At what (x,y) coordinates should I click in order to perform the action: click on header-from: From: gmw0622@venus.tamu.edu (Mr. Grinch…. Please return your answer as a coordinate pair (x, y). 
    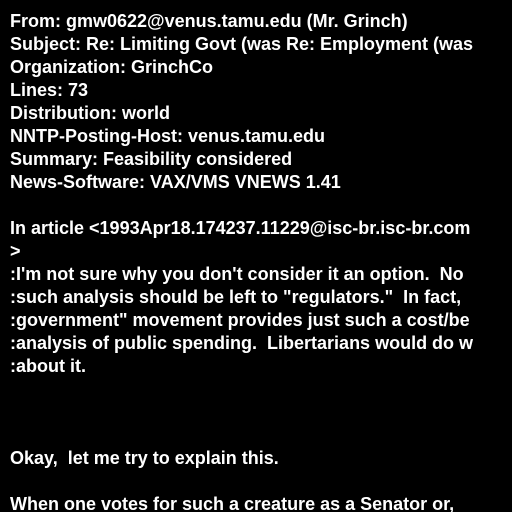
    Looking at the image, I should click on (209, 21).